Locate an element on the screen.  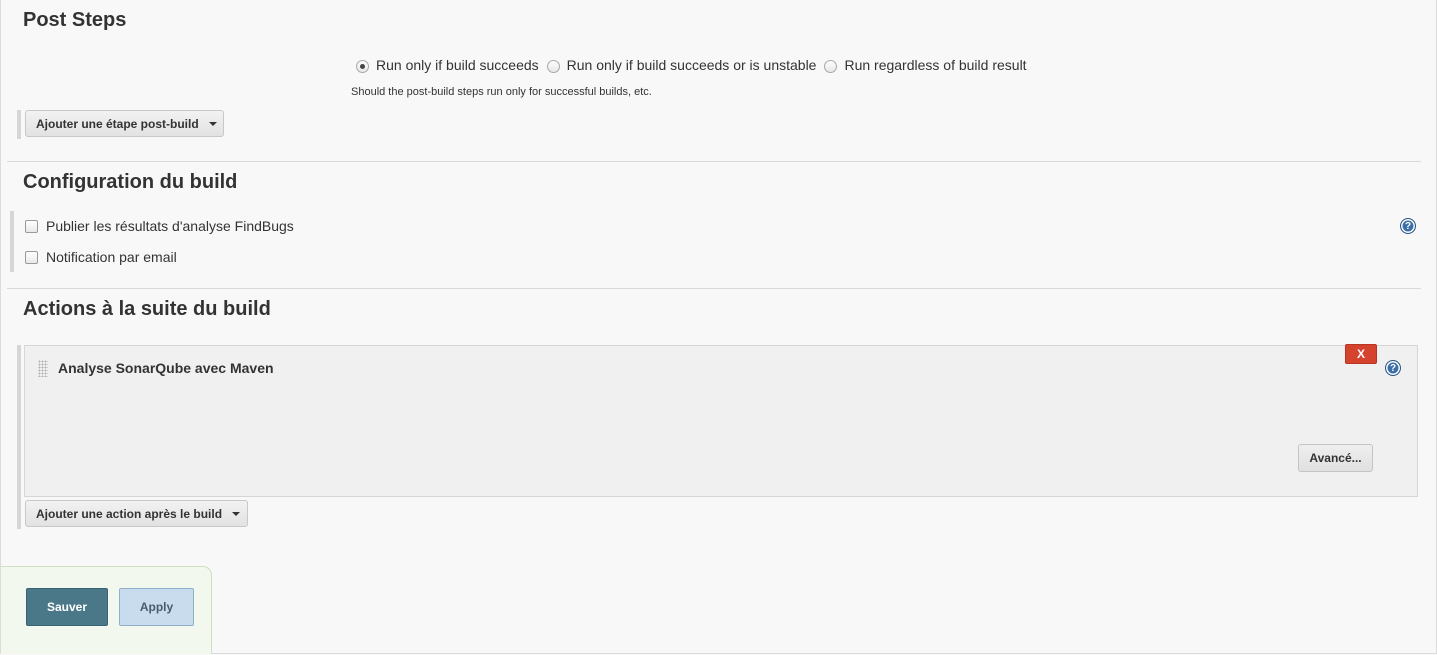
email-notification-option: Notification par email is located at coordinates (101, 257).